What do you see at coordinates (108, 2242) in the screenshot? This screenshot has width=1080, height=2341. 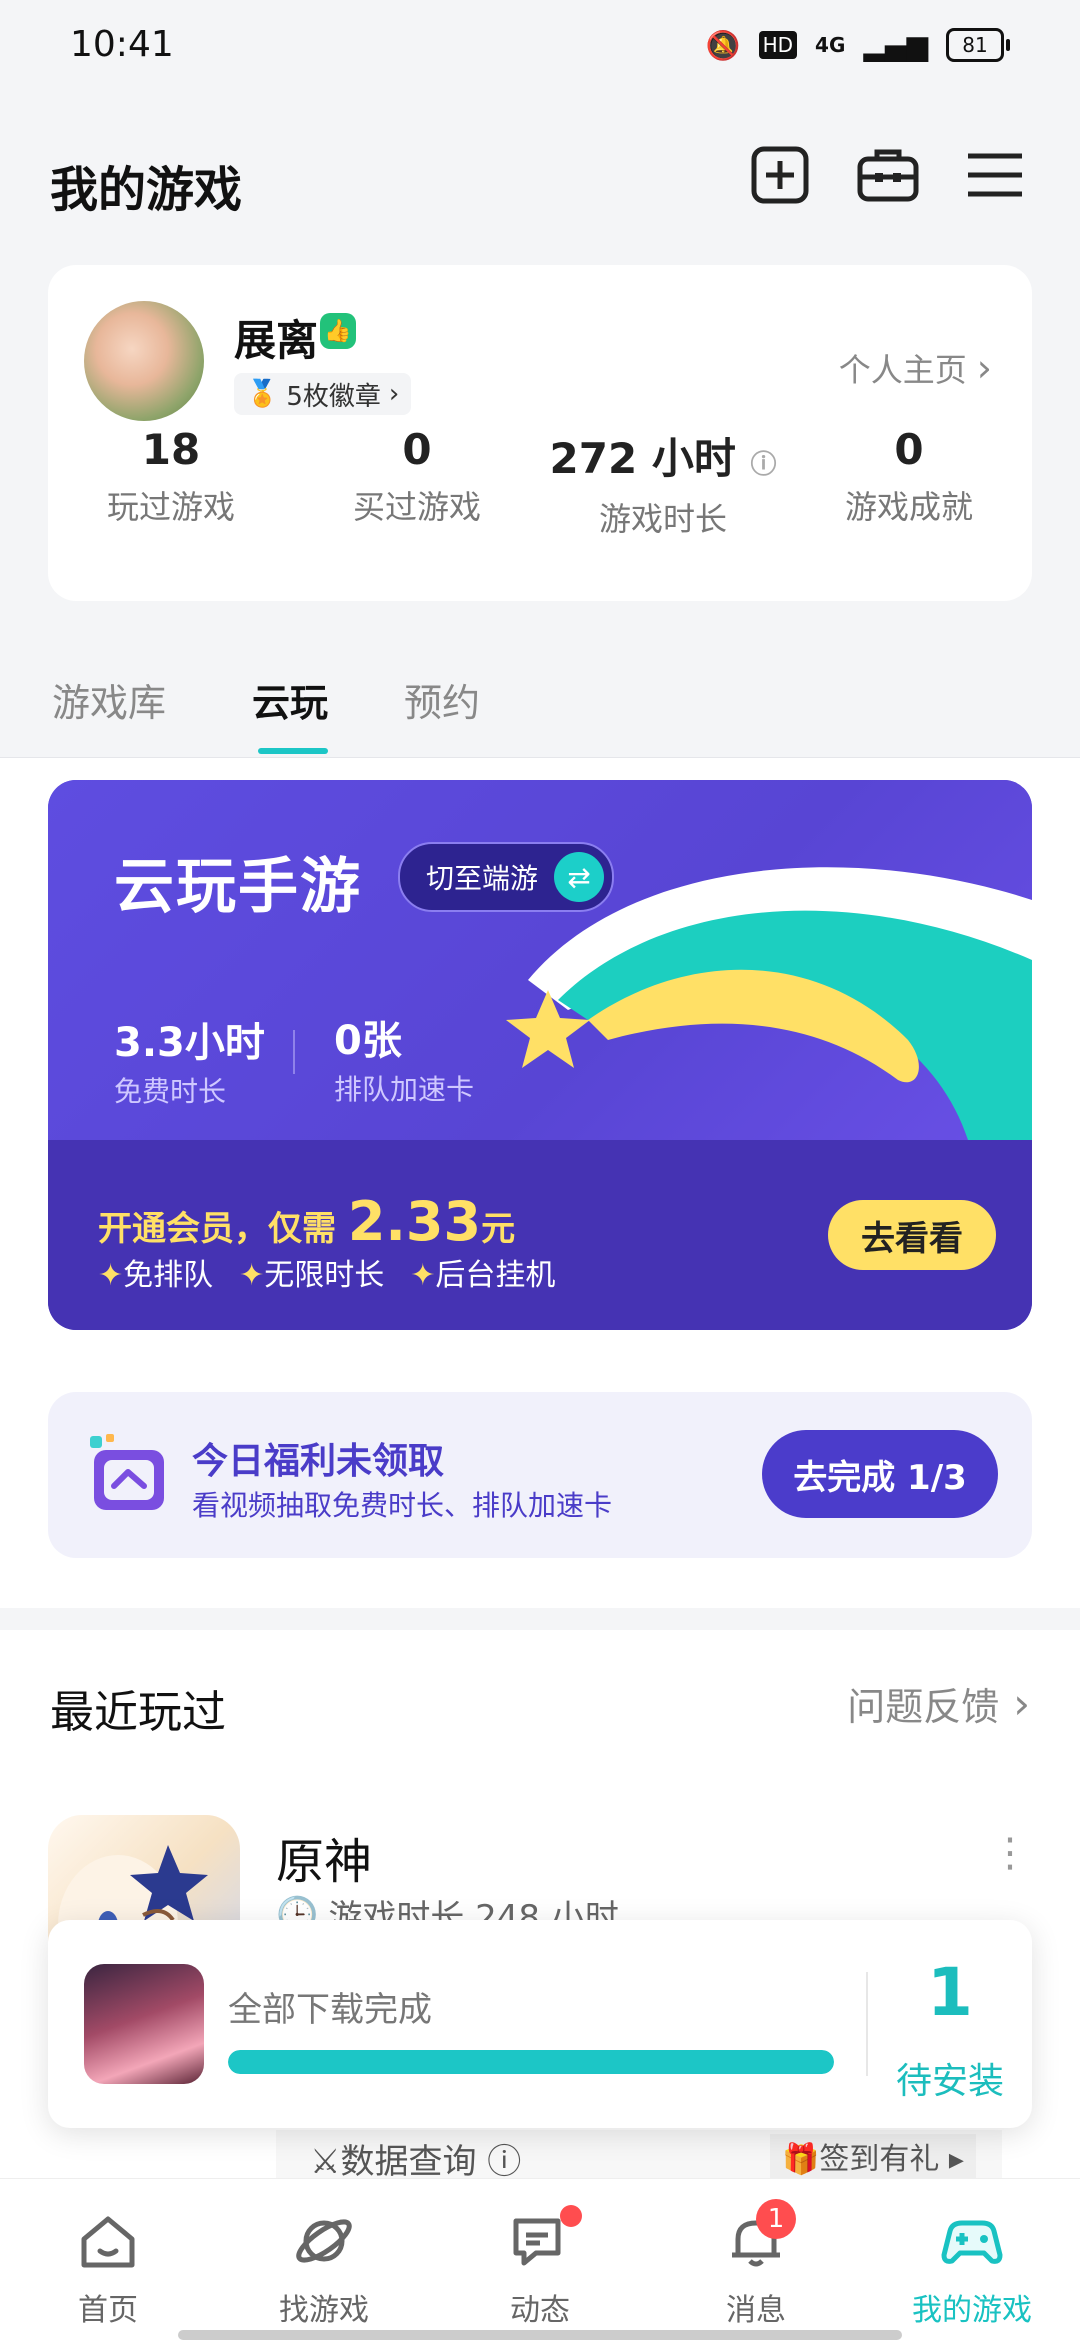 I see `home-icon` at bounding box center [108, 2242].